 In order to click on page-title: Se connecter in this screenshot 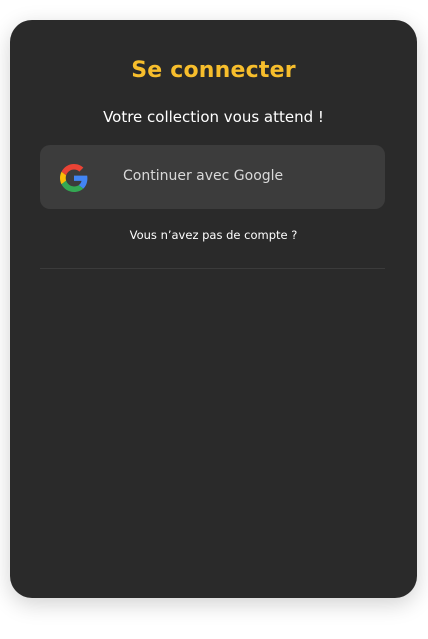, I will do `click(213, 70)`.